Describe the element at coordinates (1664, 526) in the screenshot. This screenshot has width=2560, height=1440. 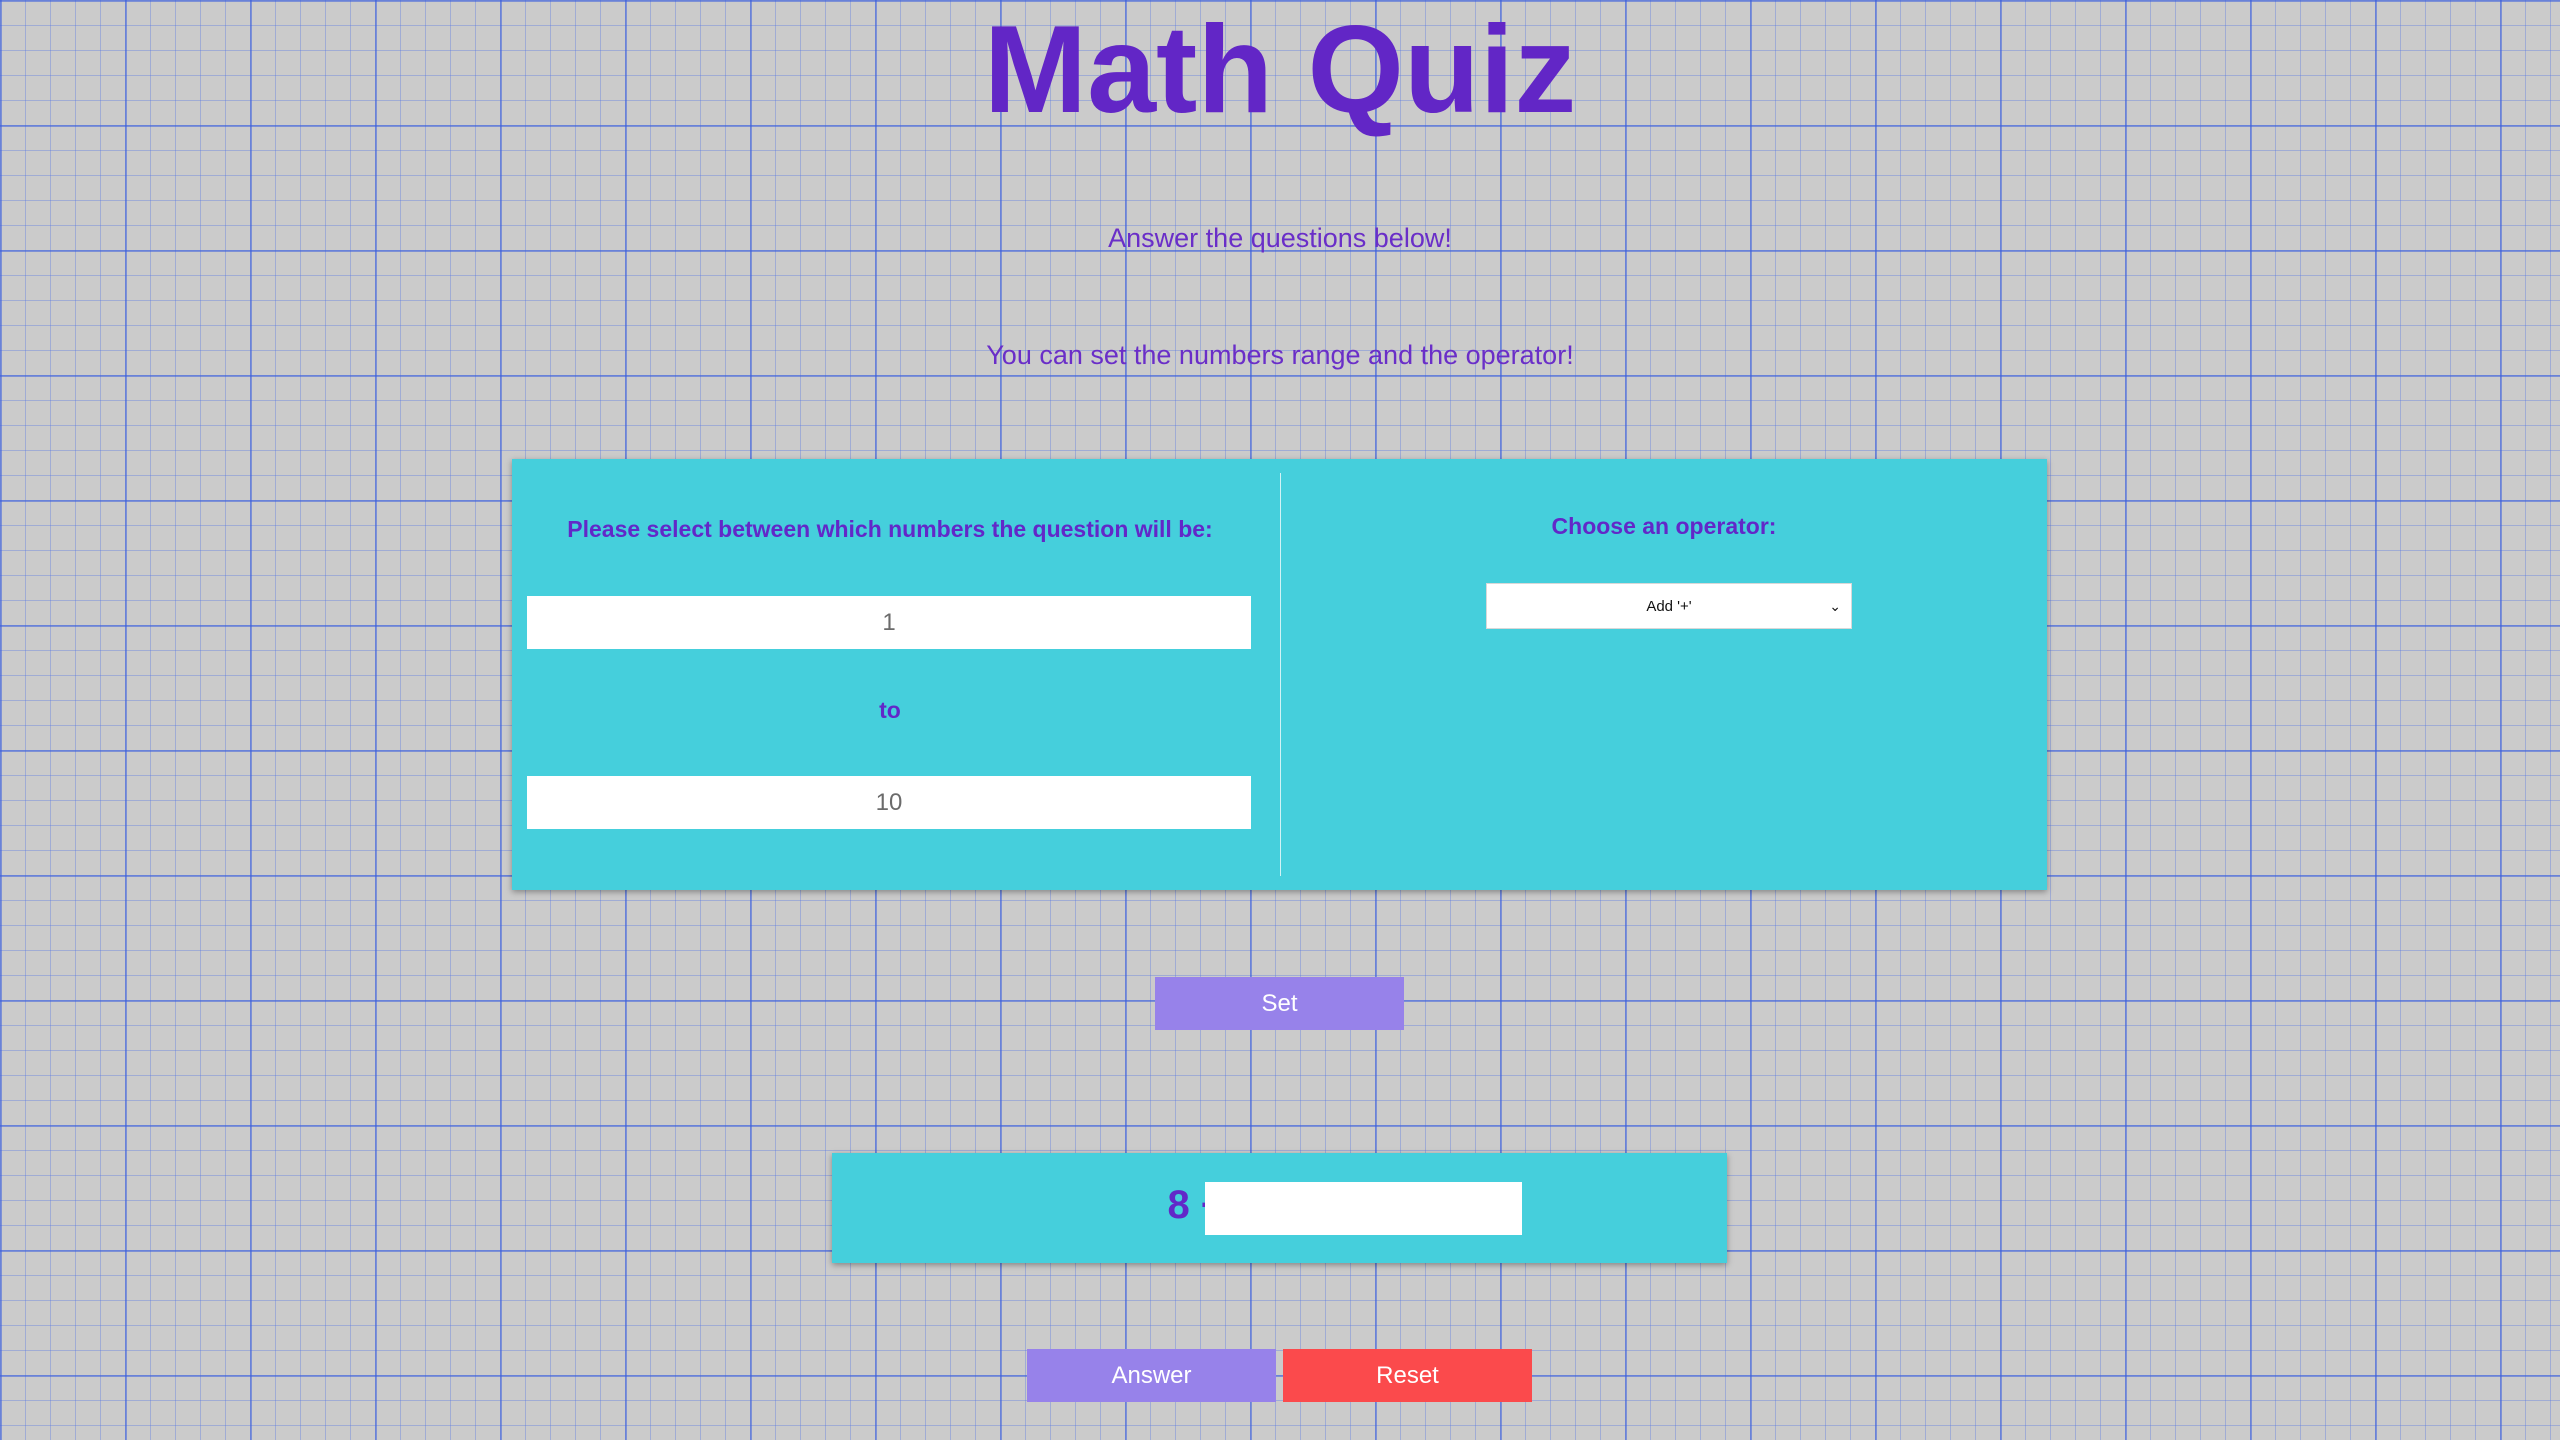
I see `operator-label: Choose an operator:` at that location.